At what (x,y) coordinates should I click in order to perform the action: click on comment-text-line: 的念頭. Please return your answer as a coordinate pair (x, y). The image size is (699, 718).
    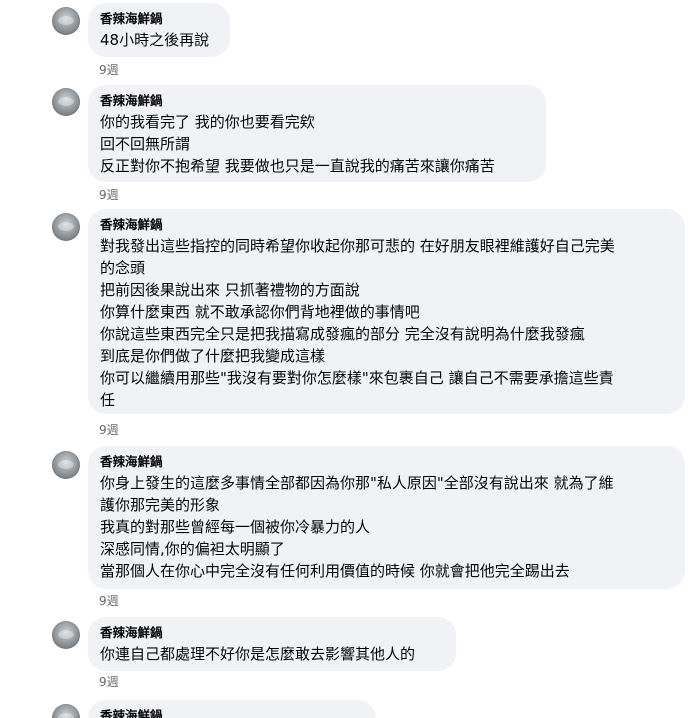
    Looking at the image, I should click on (123, 268).